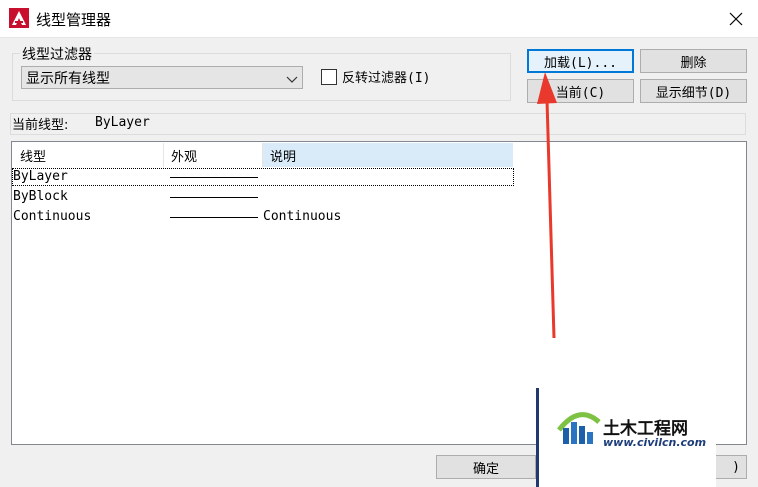 The height and width of the screenshot is (487, 758). I want to click on close-icon, so click(736, 19).